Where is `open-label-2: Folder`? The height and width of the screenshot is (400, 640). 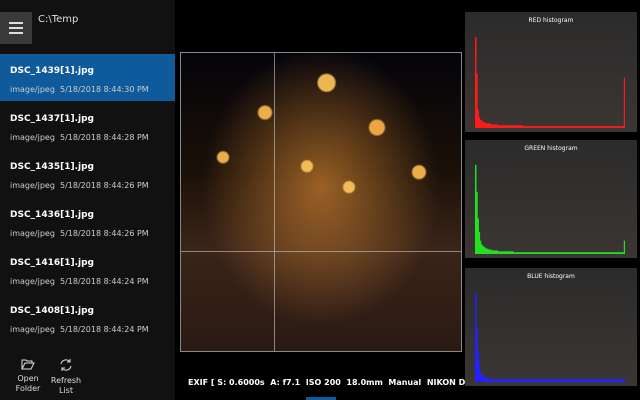 open-label-2: Folder is located at coordinates (28, 388).